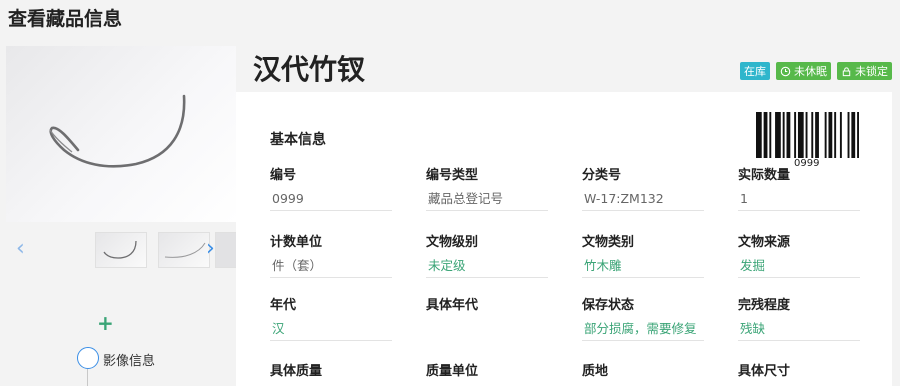  I want to click on page-title: 查看藏品信息, so click(65, 19).